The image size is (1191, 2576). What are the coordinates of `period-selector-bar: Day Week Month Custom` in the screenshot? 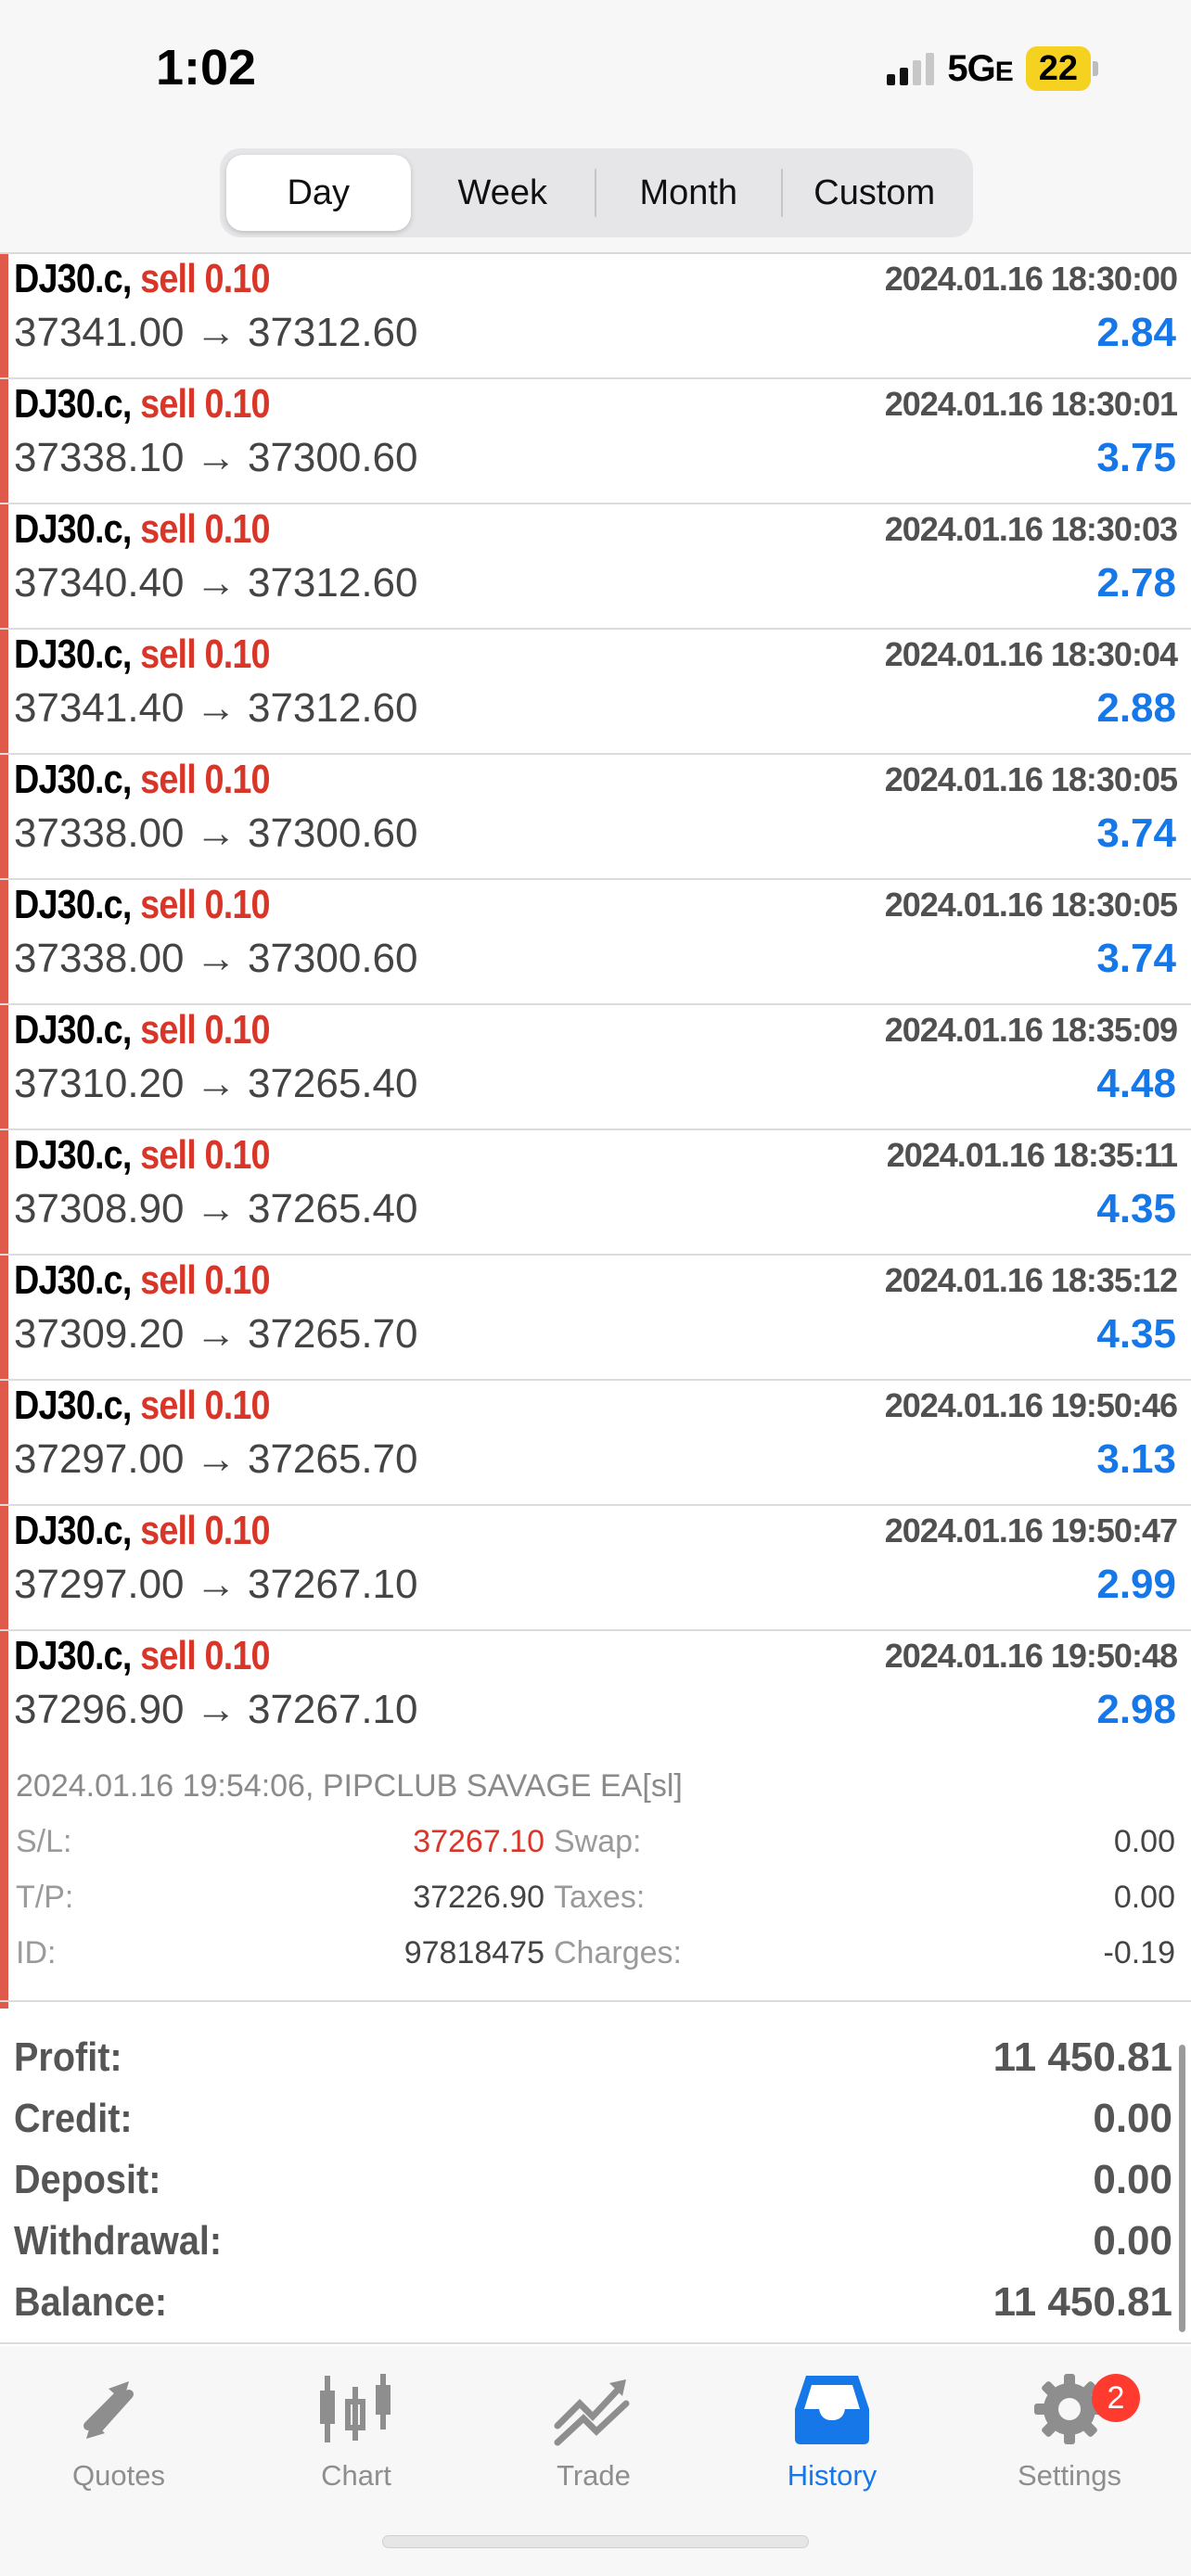 It's located at (595, 196).